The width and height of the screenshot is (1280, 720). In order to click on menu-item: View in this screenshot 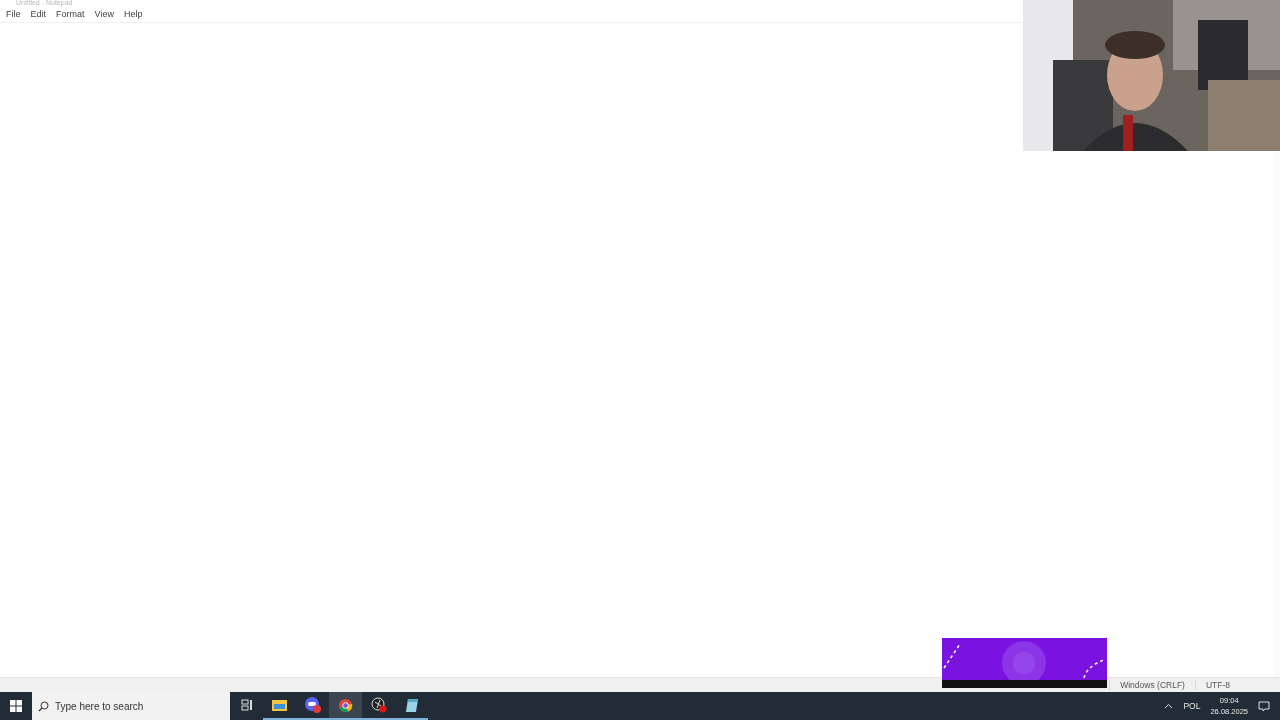, I will do `click(104, 14)`.